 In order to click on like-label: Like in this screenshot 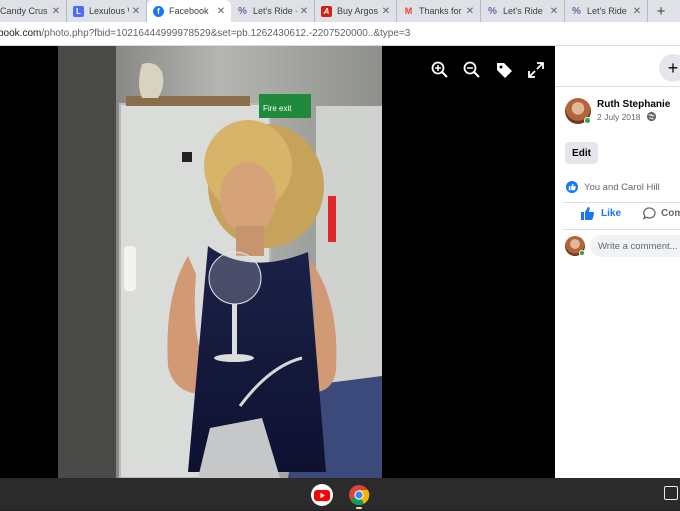, I will do `click(611, 213)`.